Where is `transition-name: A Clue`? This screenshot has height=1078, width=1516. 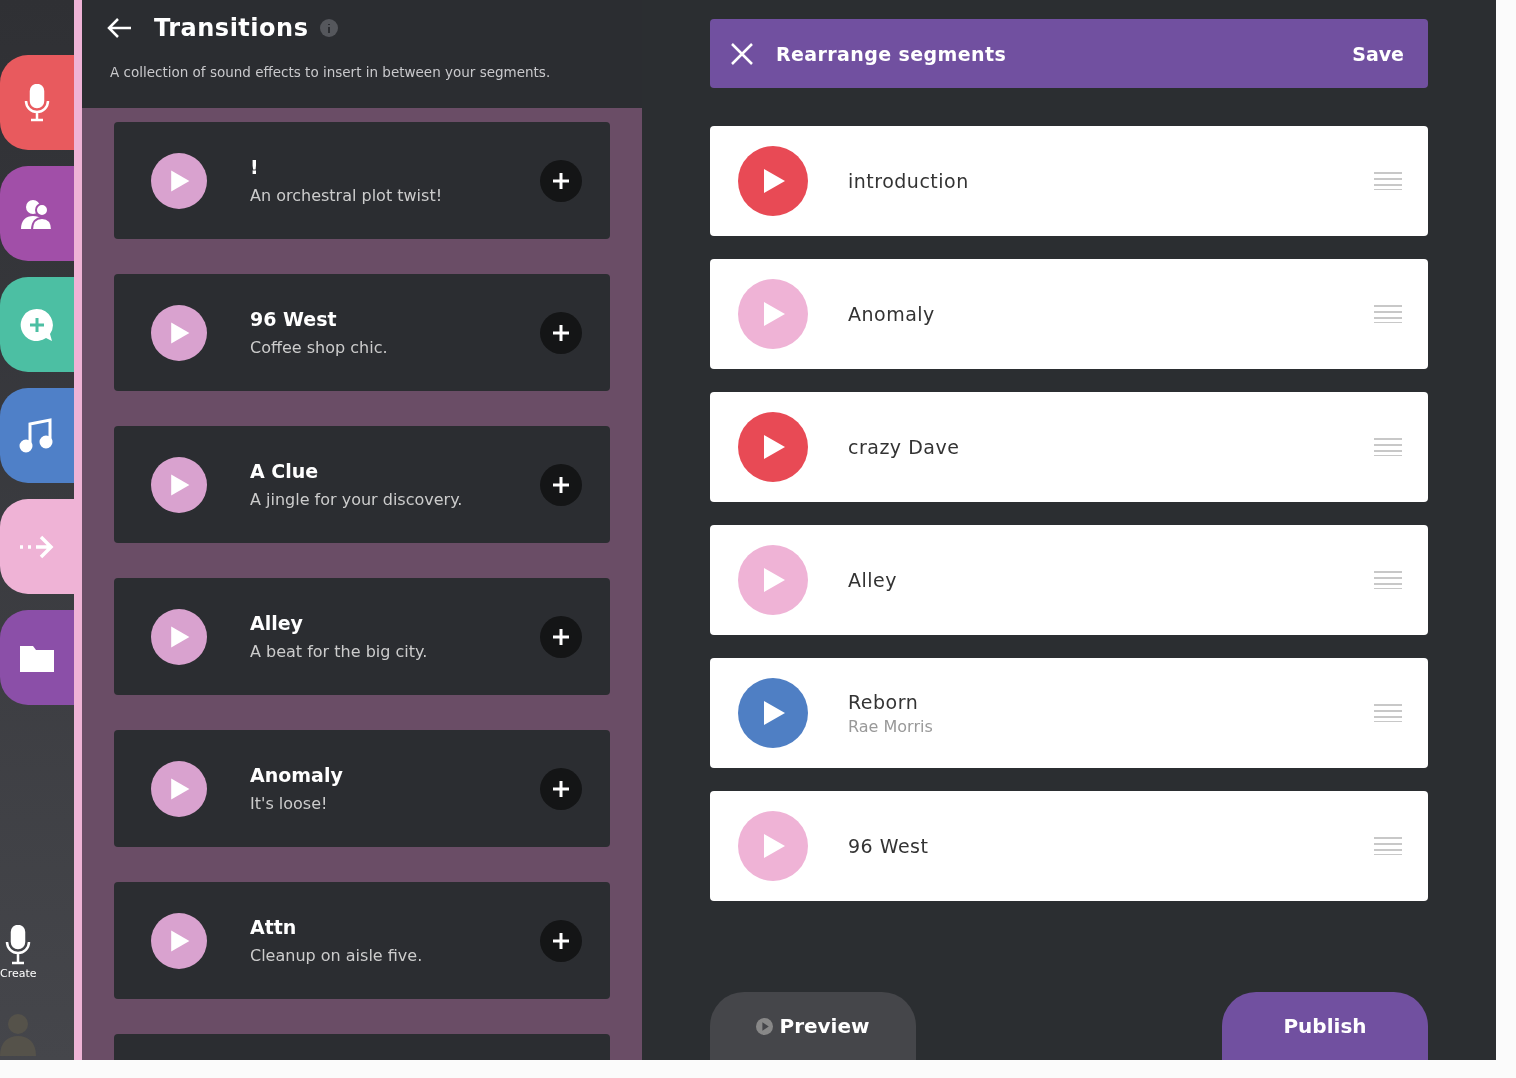 transition-name: A Clue is located at coordinates (285, 471).